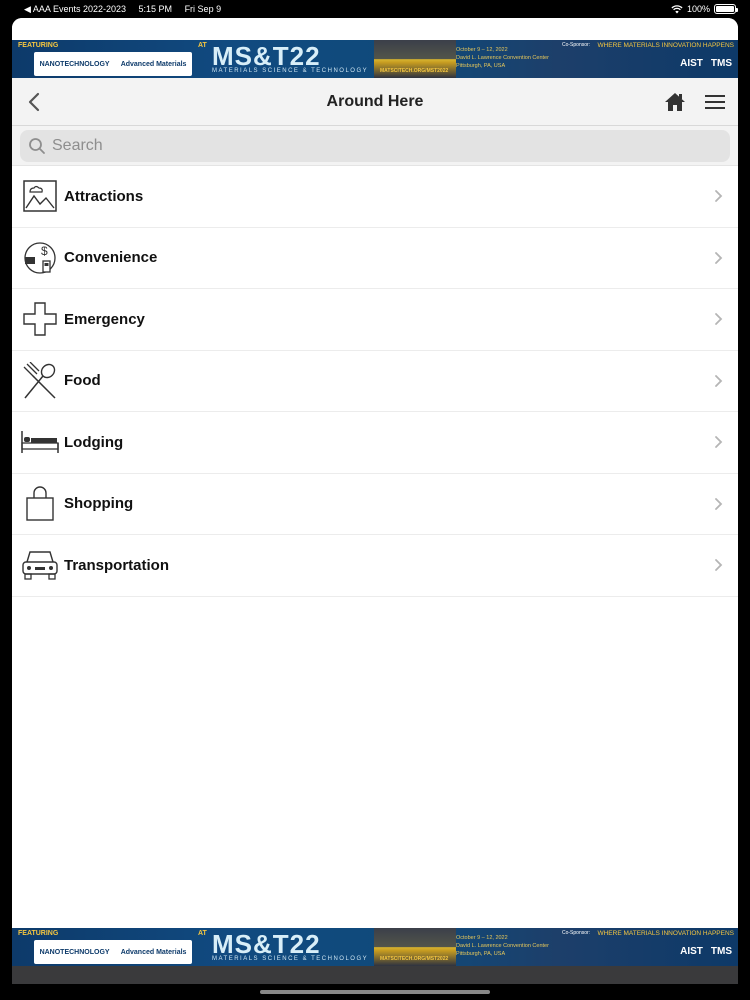  Describe the element at coordinates (111, 258) in the screenshot. I see `list-item-label: Convenience` at that location.